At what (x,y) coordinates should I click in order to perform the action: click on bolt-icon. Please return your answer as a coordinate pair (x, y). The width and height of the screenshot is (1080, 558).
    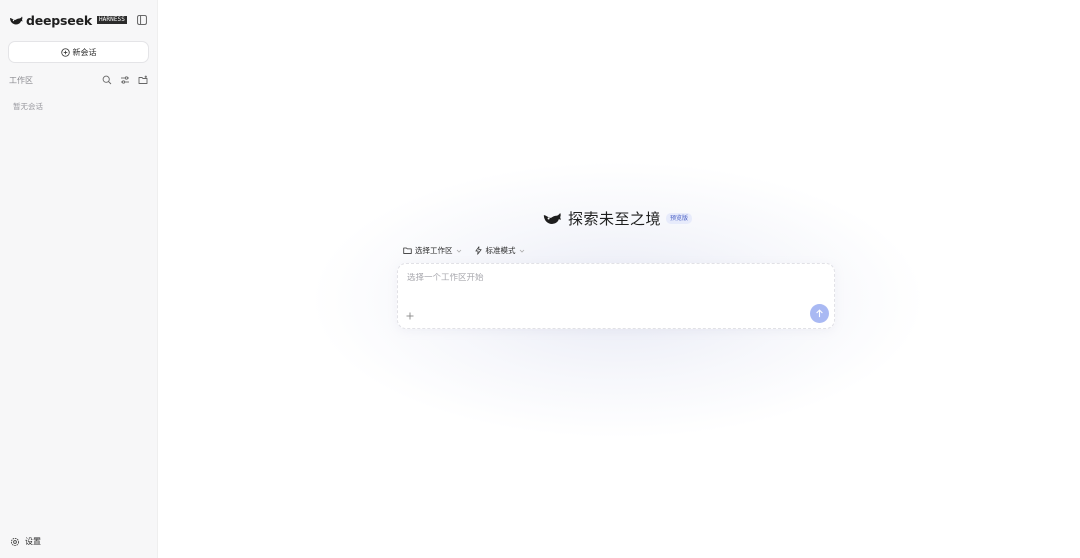
    Looking at the image, I should click on (478, 250).